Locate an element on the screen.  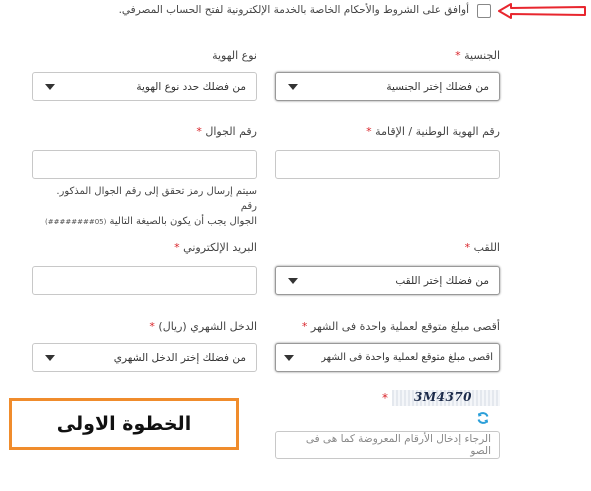
id-type-selected: من فضلك حدد نوع الهوية is located at coordinates (191, 86).